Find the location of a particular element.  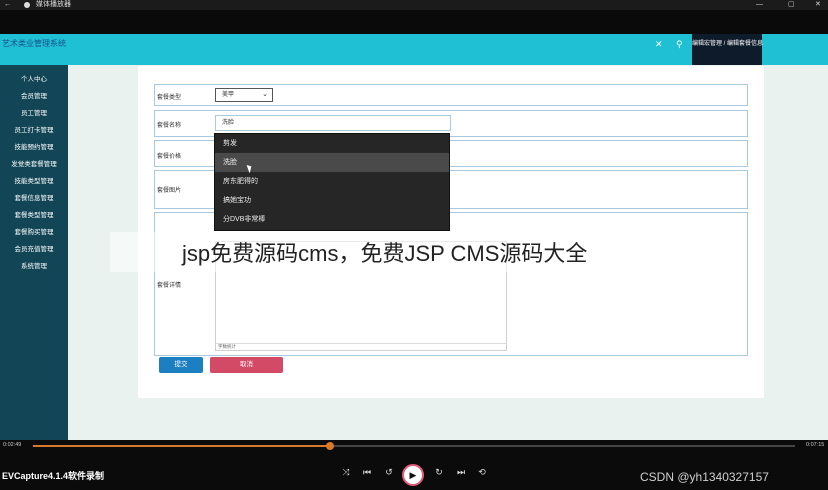

dropdown-option: 房东肥得的 is located at coordinates (332, 181).